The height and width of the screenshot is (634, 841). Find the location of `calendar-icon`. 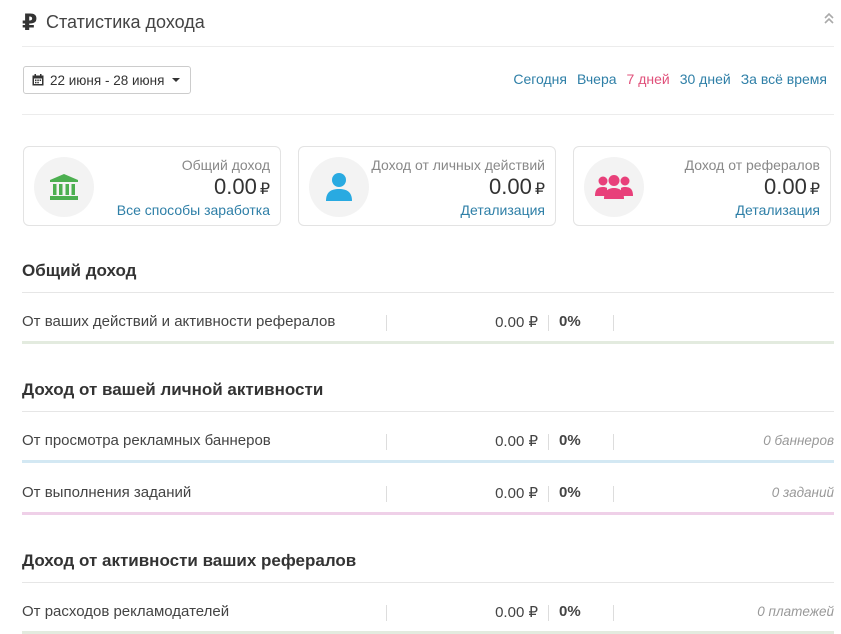

calendar-icon is located at coordinates (38, 80).